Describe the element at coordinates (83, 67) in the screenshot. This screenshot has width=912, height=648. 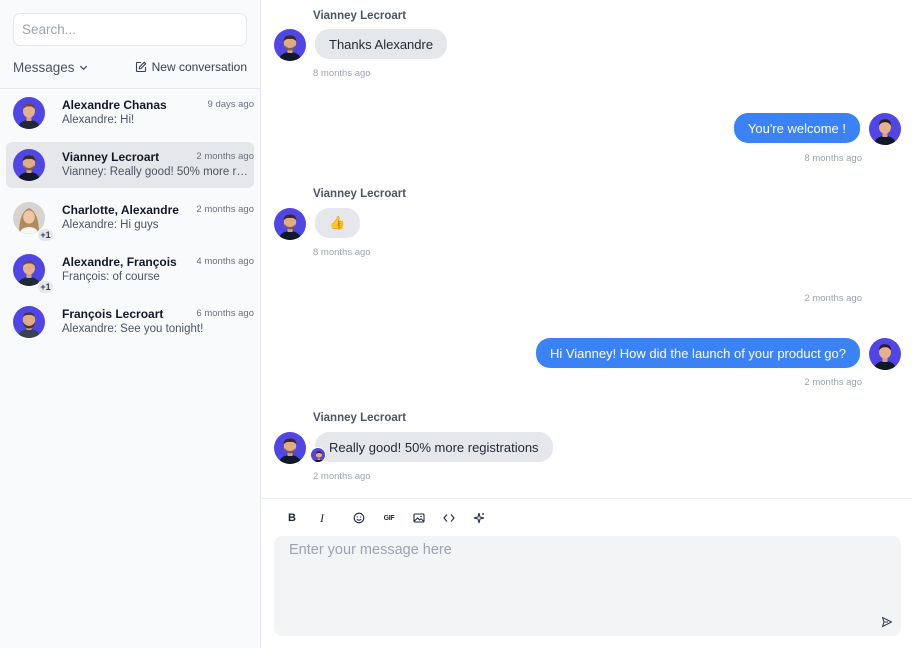
I see `chevron-down-icon` at that location.